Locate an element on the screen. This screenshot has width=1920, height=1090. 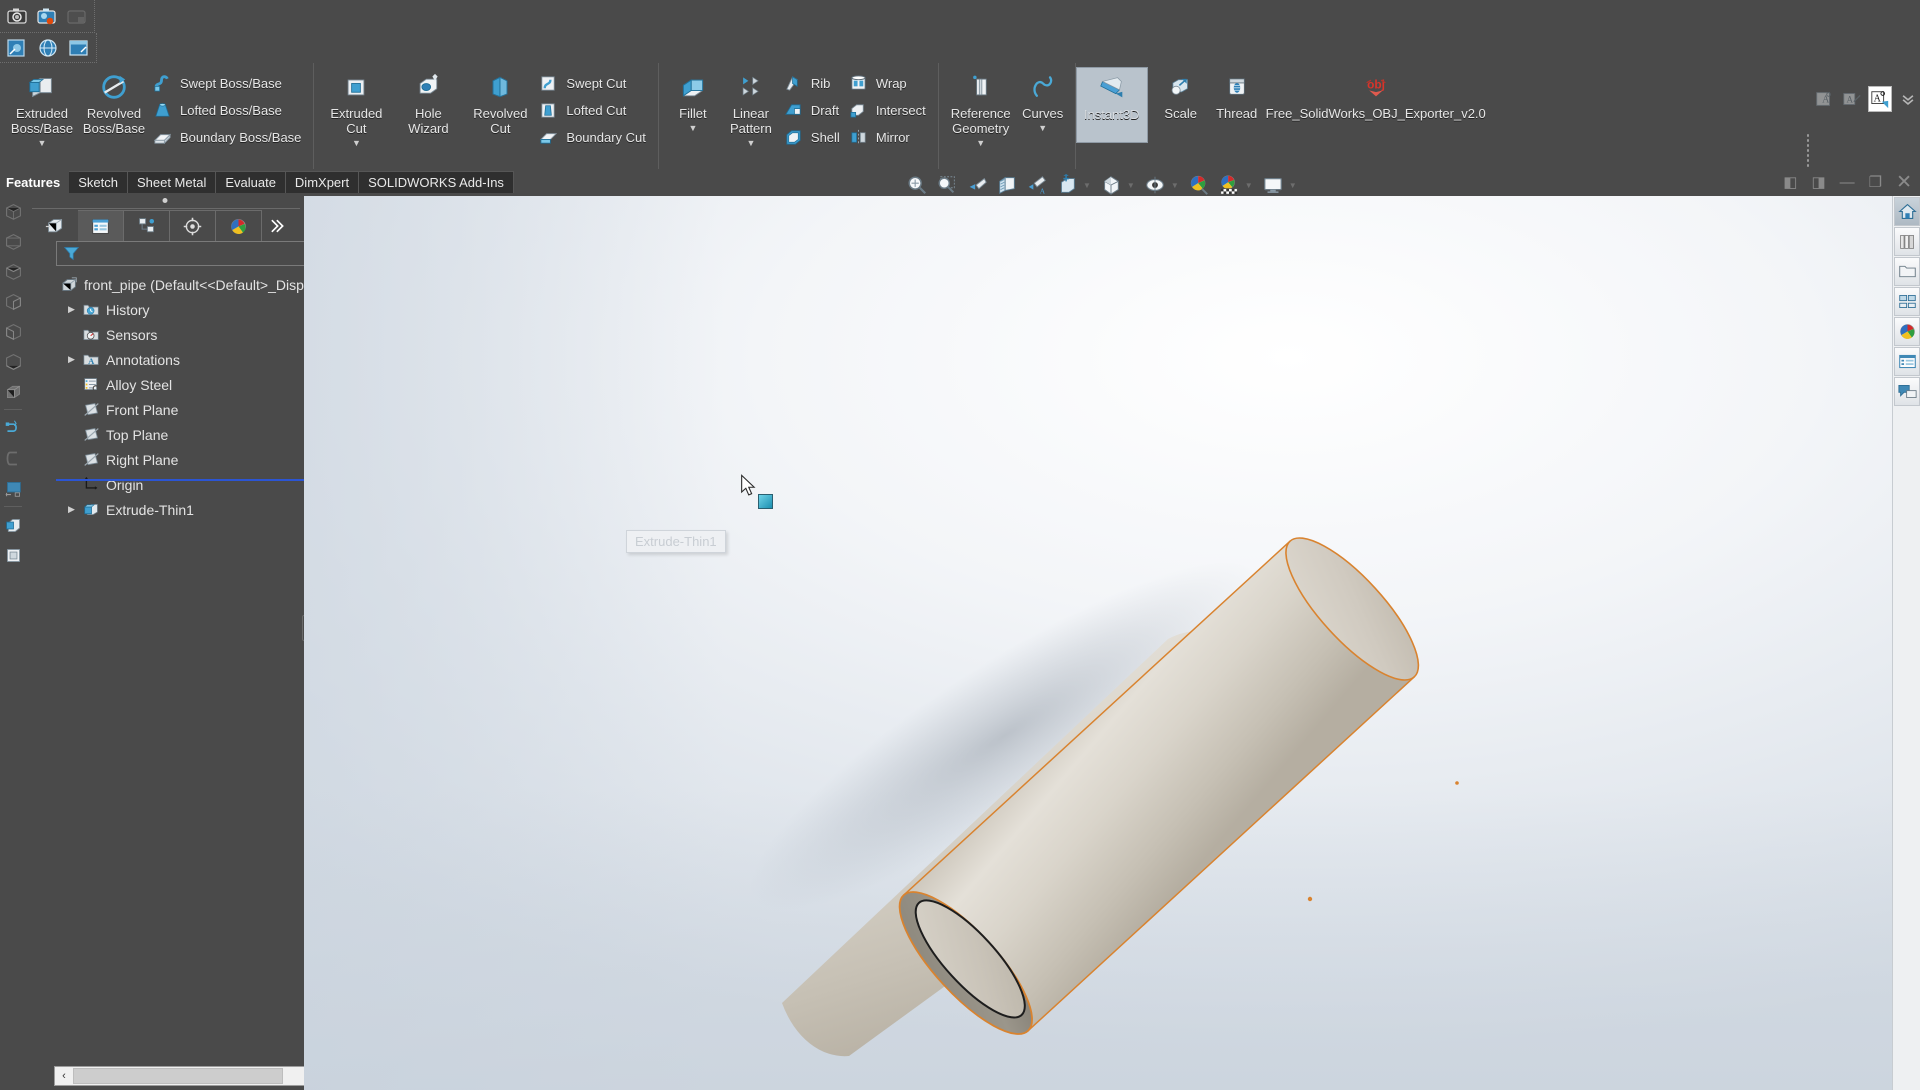
draft-button: Draft is located at coordinates (813, 110).